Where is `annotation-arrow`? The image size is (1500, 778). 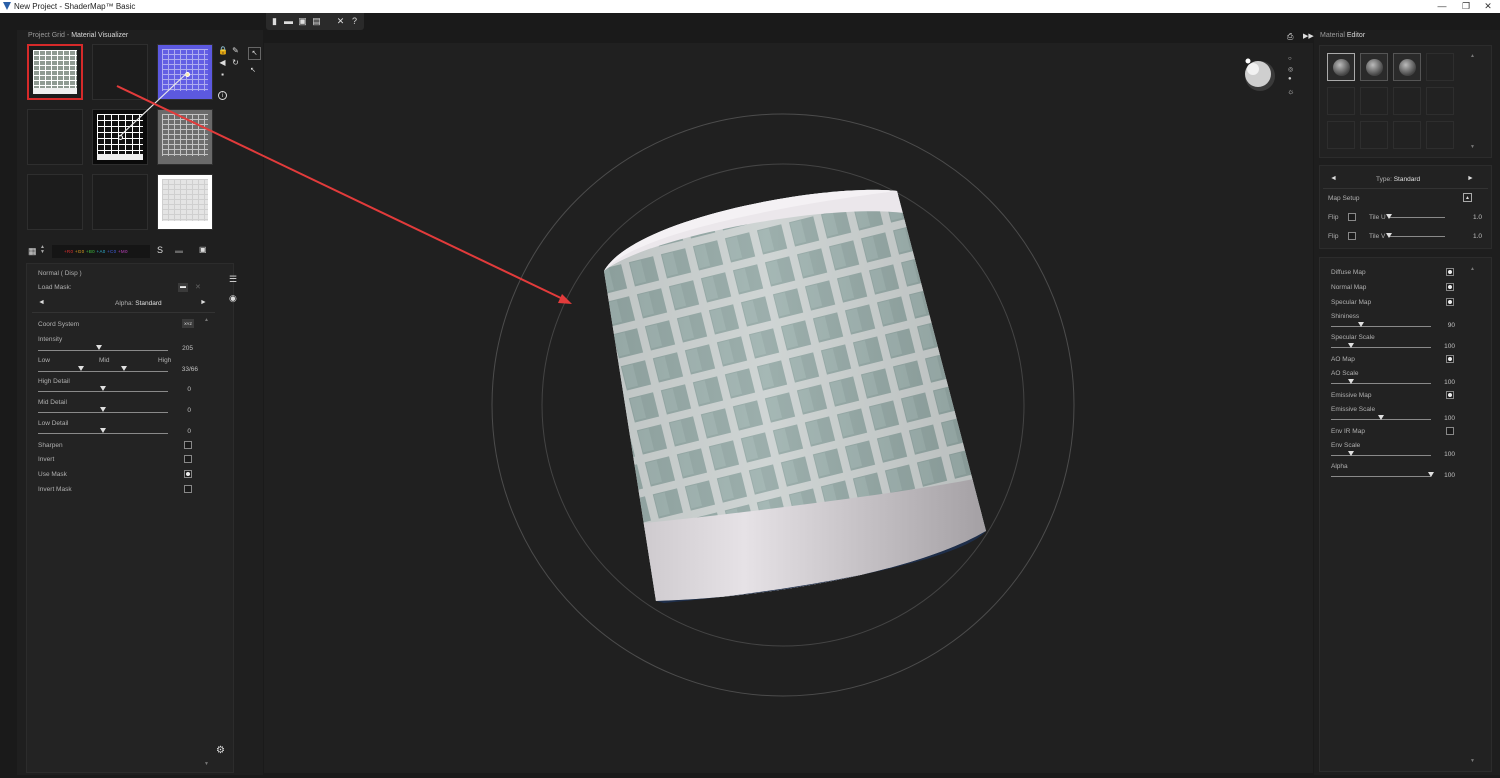 annotation-arrow is located at coordinates (344, 194).